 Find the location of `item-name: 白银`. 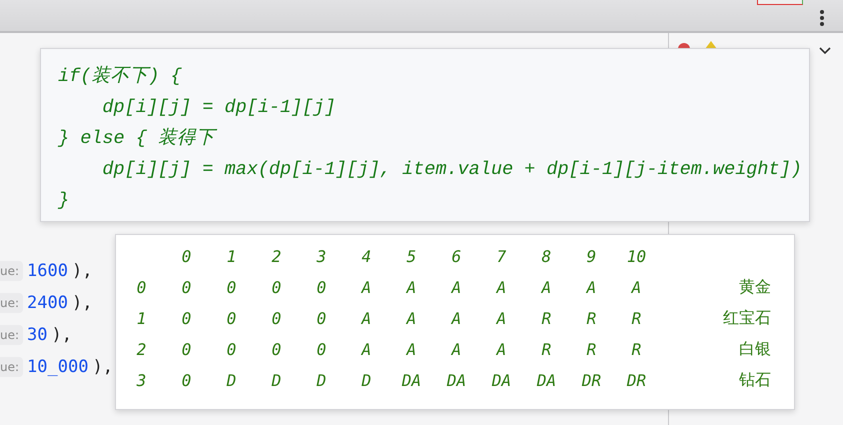

item-name: 白银 is located at coordinates (754, 349).